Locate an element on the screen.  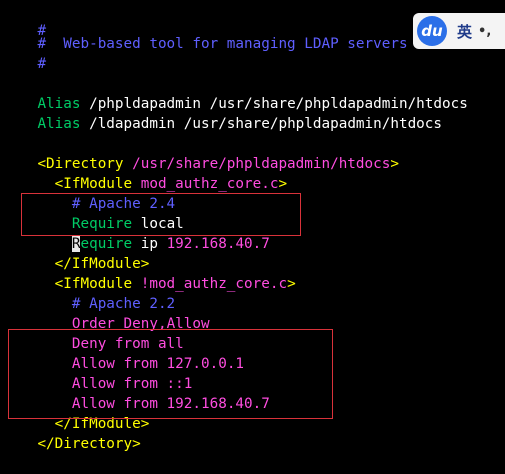
editor-line: Allow from 192.168.40.7 is located at coordinates (136, 393).